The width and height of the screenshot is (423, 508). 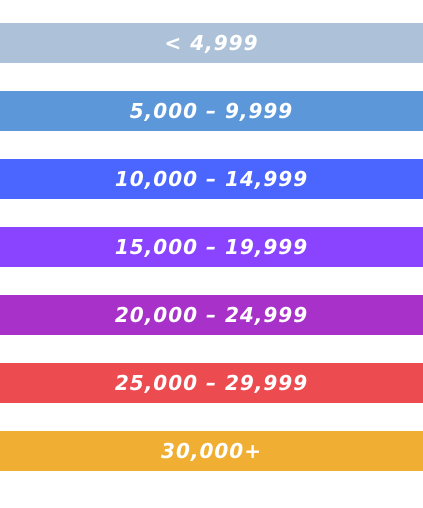 I want to click on range-label: < 4,999, so click(x=211, y=43).